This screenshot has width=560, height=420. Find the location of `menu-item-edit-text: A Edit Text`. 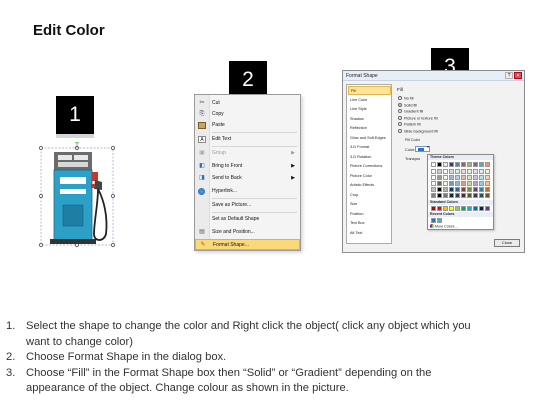

menu-item-edit-text: A Edit Text is located at coordinates (247, 139).